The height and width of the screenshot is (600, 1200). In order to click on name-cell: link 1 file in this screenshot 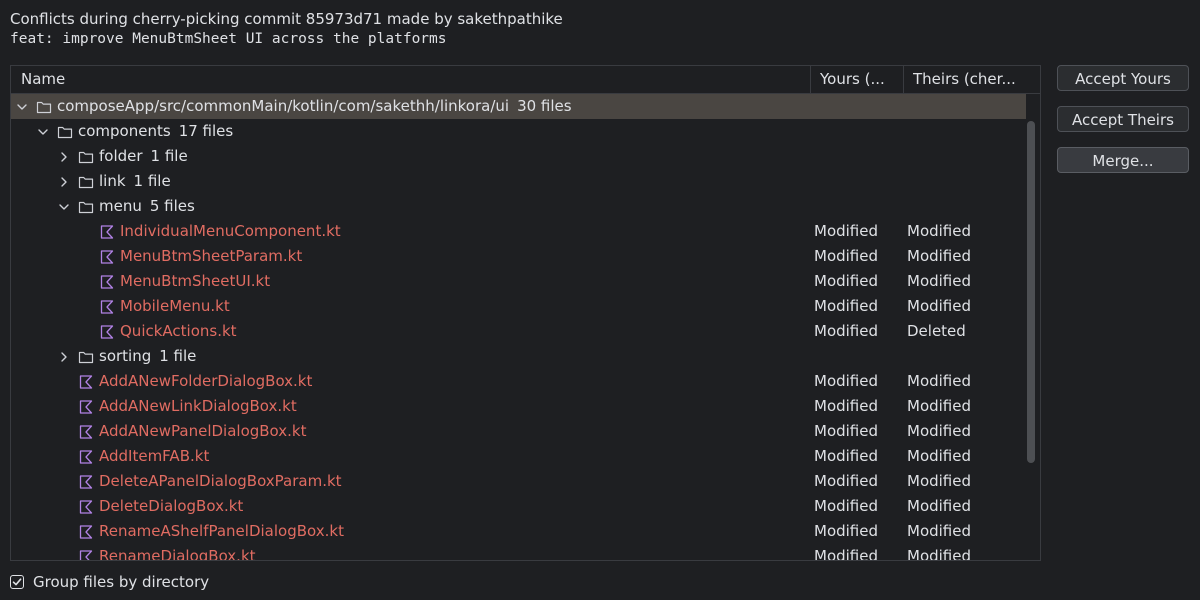, I will do `click(113, 181)`.